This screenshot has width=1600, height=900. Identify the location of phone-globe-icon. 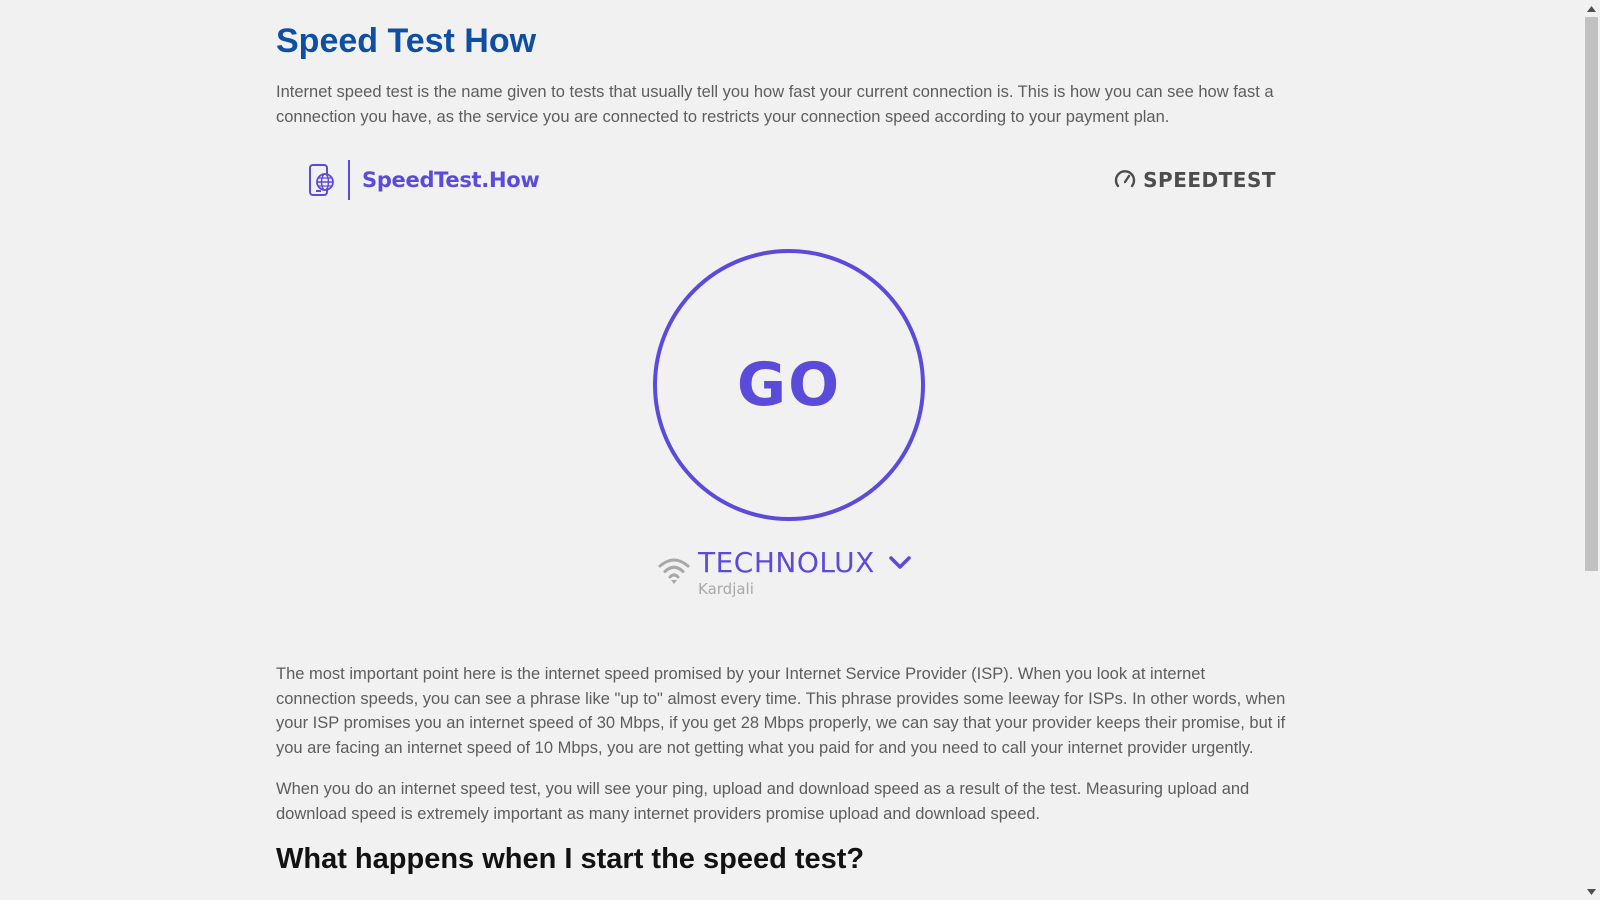
(321, 180).